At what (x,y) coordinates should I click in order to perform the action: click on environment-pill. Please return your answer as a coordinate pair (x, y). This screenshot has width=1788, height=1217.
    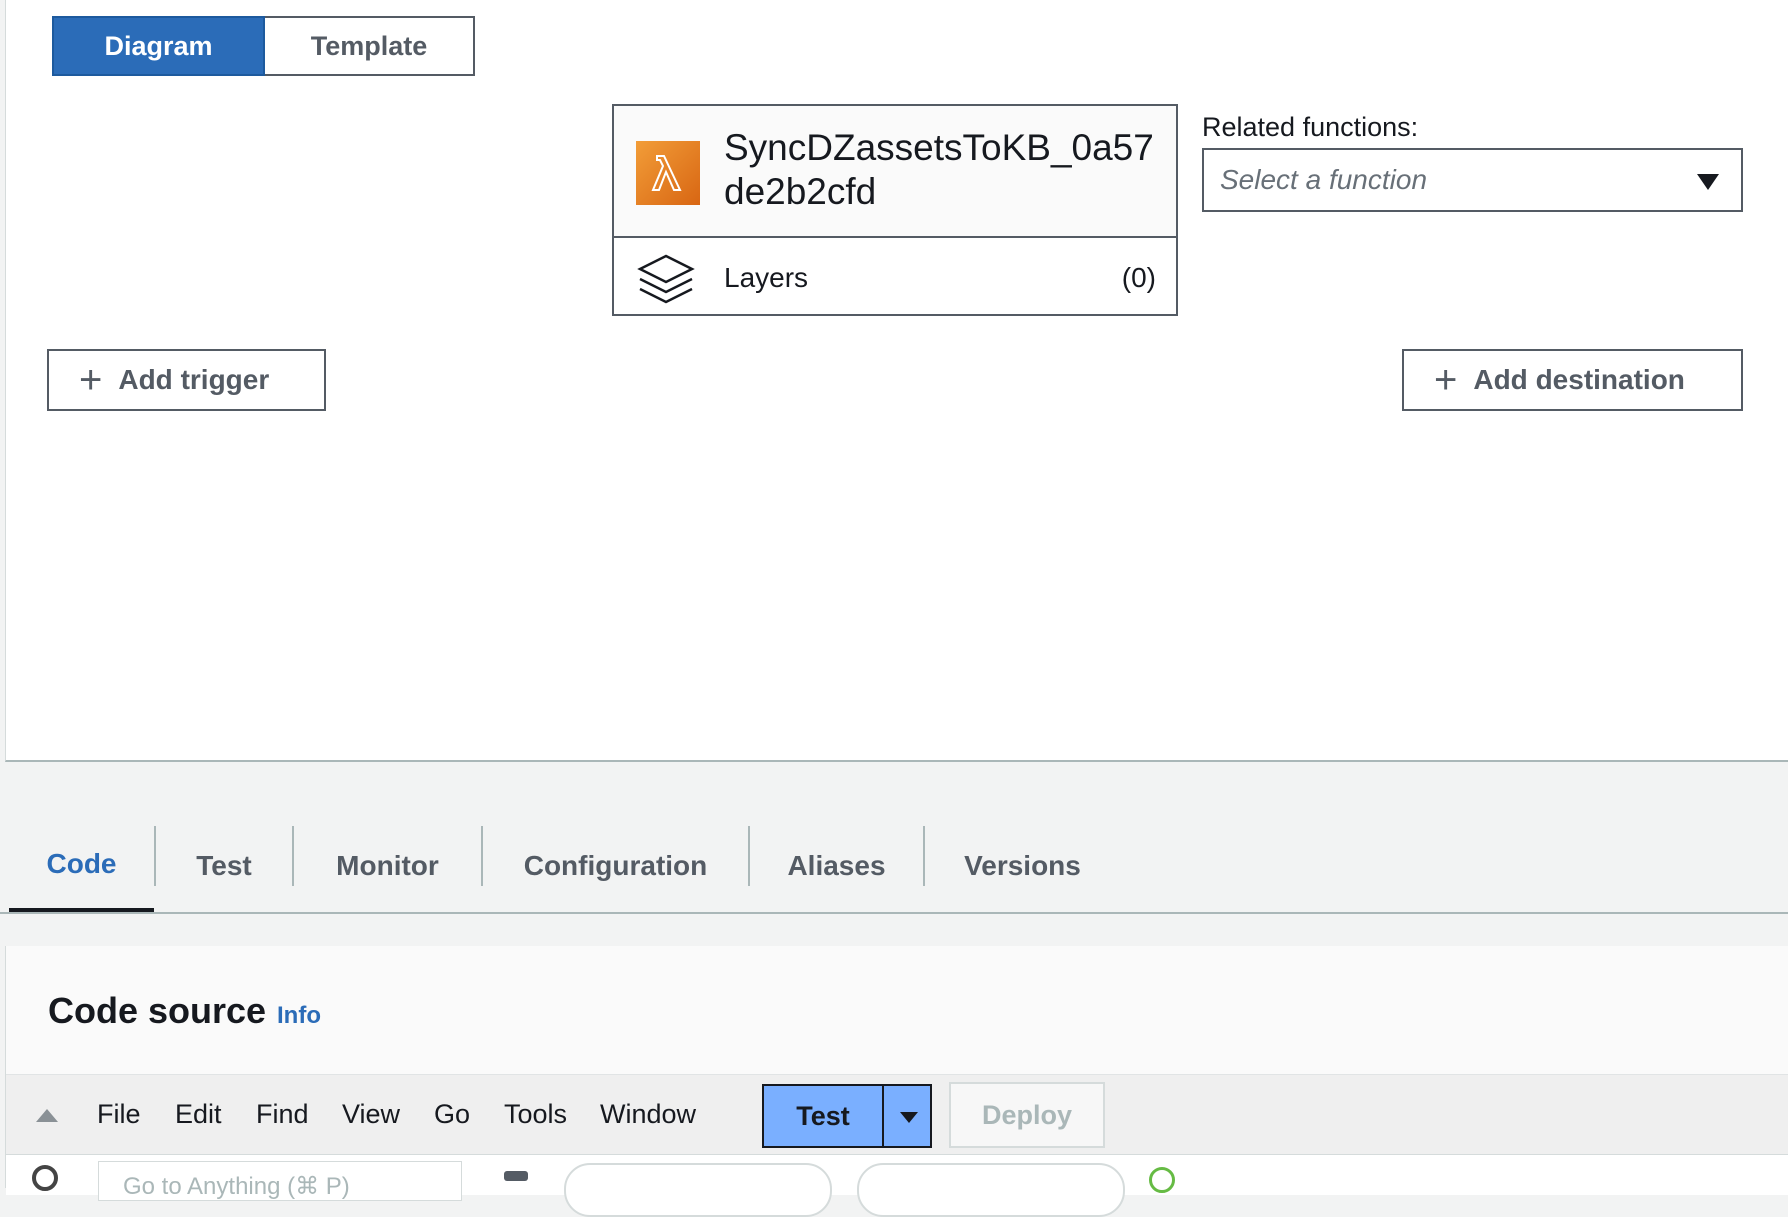
    Looking at the image, I should click on (698, 1190).